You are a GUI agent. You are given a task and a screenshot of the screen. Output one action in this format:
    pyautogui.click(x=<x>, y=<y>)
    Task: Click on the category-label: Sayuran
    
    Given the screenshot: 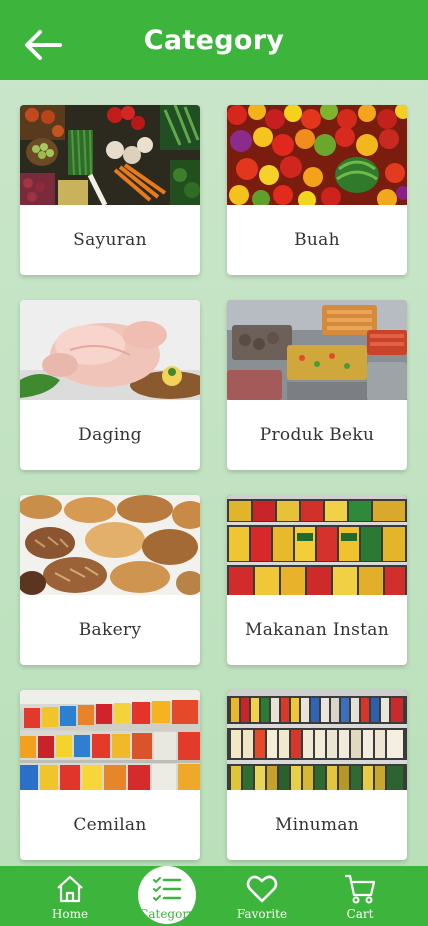 What is the action you would take?
    pyautogui.click(x=110, y=240)
    